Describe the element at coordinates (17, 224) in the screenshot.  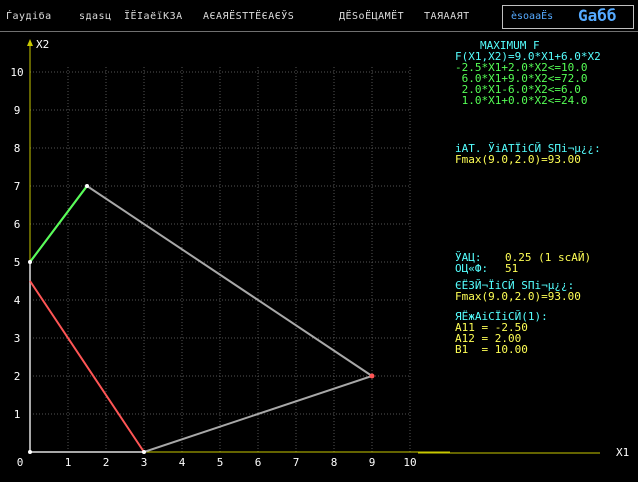
I see `y-tick-label-6: 6` at that location.